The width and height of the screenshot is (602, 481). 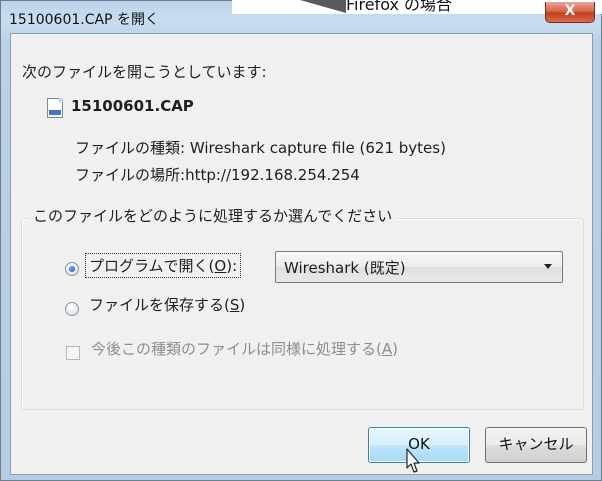 I want to click on file-type-value: Wireshark capture file (621 bytes), so click(x=317, y=148).